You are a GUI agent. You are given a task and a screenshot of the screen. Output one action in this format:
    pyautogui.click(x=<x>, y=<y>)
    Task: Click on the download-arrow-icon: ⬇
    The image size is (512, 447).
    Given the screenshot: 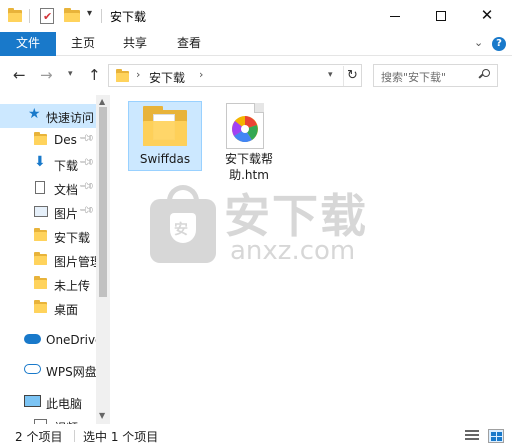 What is the action you would take?
    pyautogui.click(x=40, y=162)
    